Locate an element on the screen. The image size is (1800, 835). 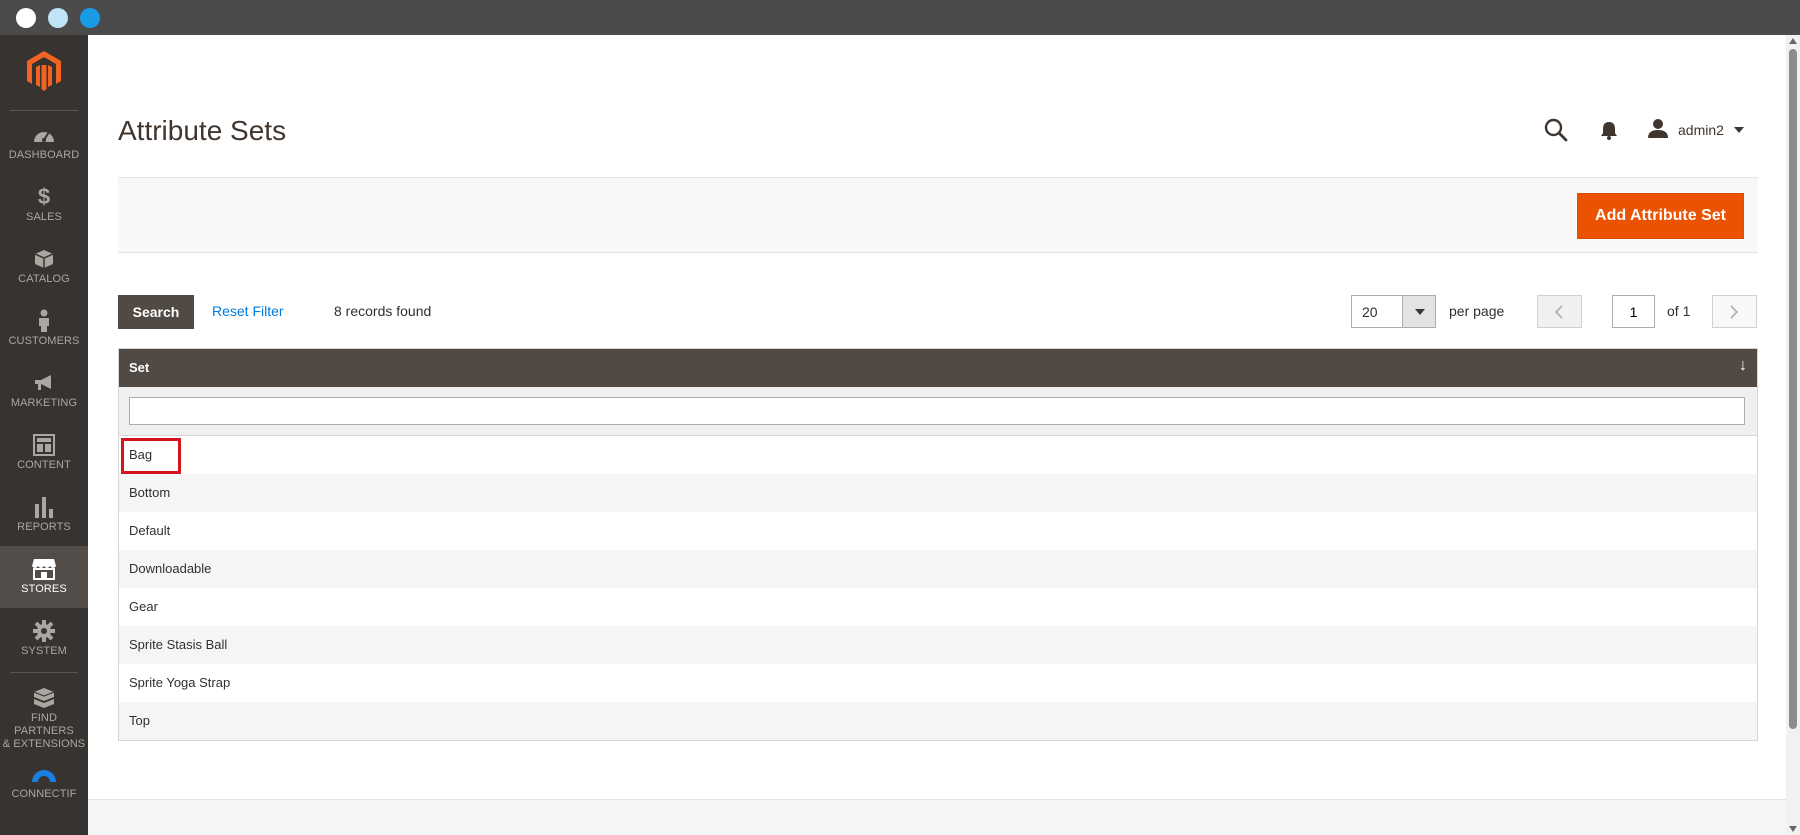
table-row: Bag is located at coordinates (938, 455).